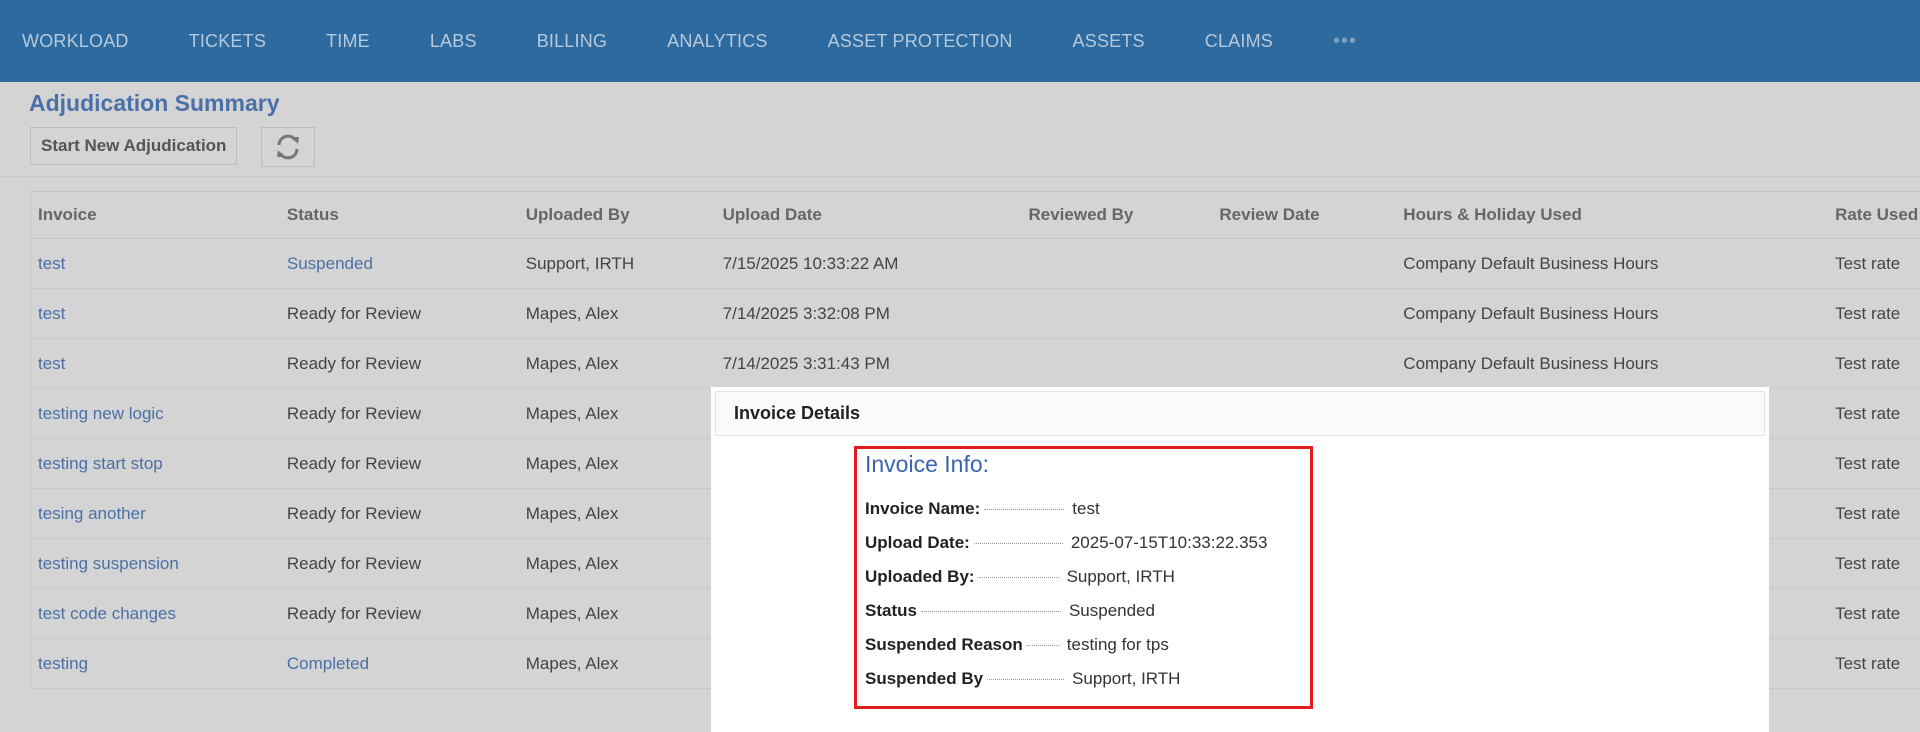 This screenshot has width=1920, height=732. I want to click on info-row-invoice-name: Invoice Name: test, so click(1087, 509).